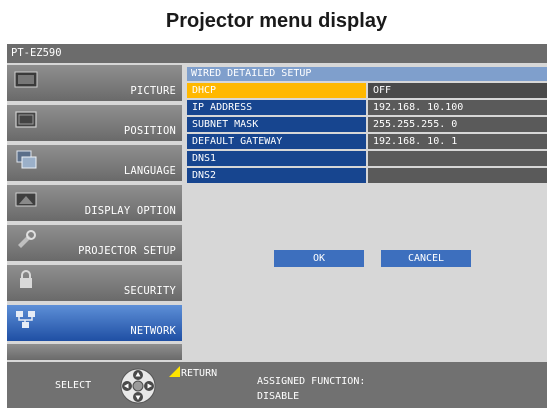  What do you see at coordinates (367, 175) in the screenshot?
I see `row-dns2: DNS2` at bounding box center [367, 175].